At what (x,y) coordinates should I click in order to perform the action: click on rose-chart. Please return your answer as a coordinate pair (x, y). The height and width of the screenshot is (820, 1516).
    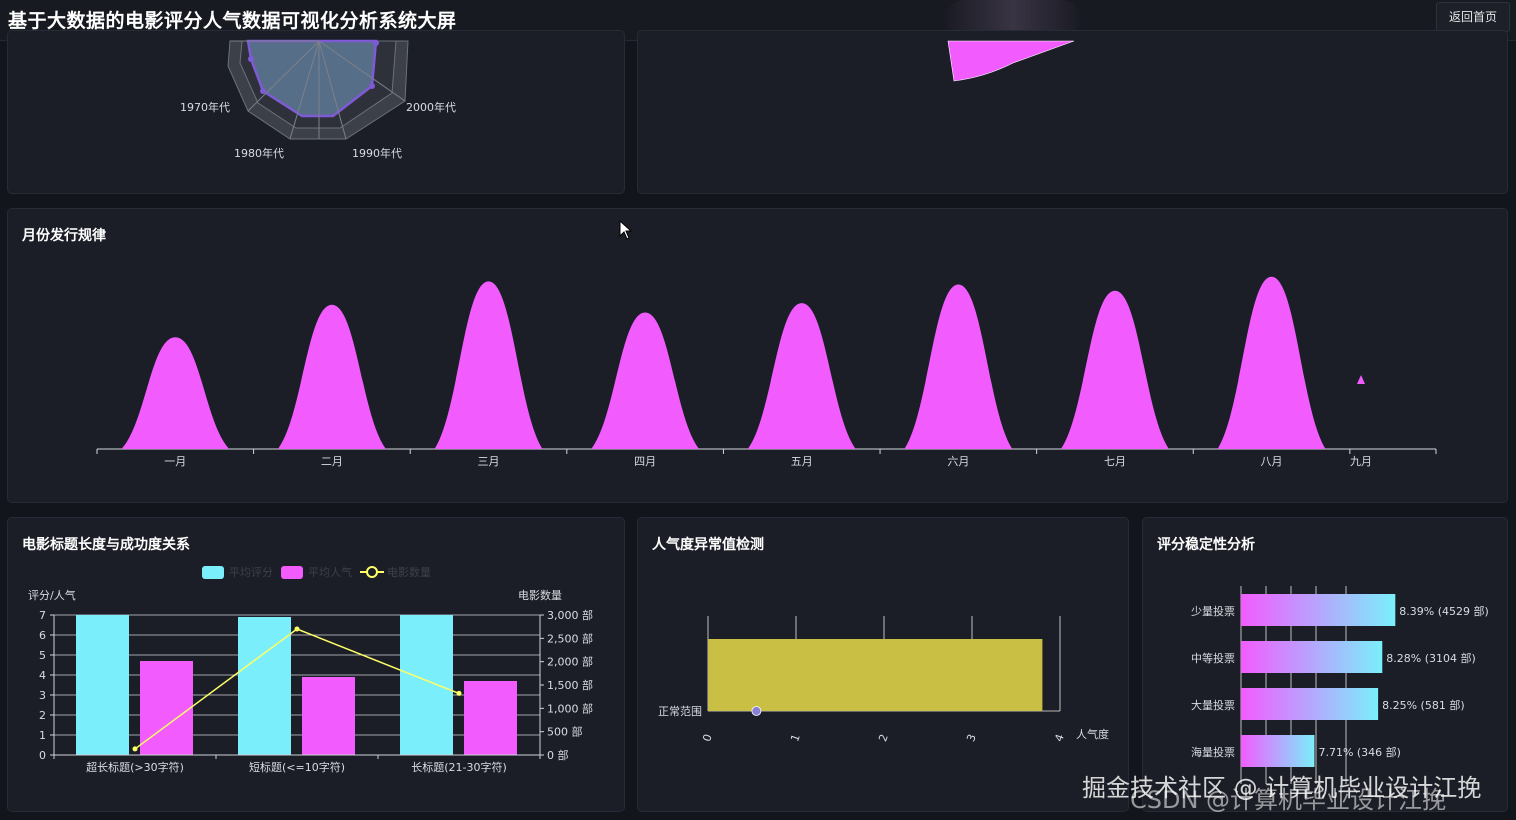
    Looking at the image, I should click on (1011, 61).